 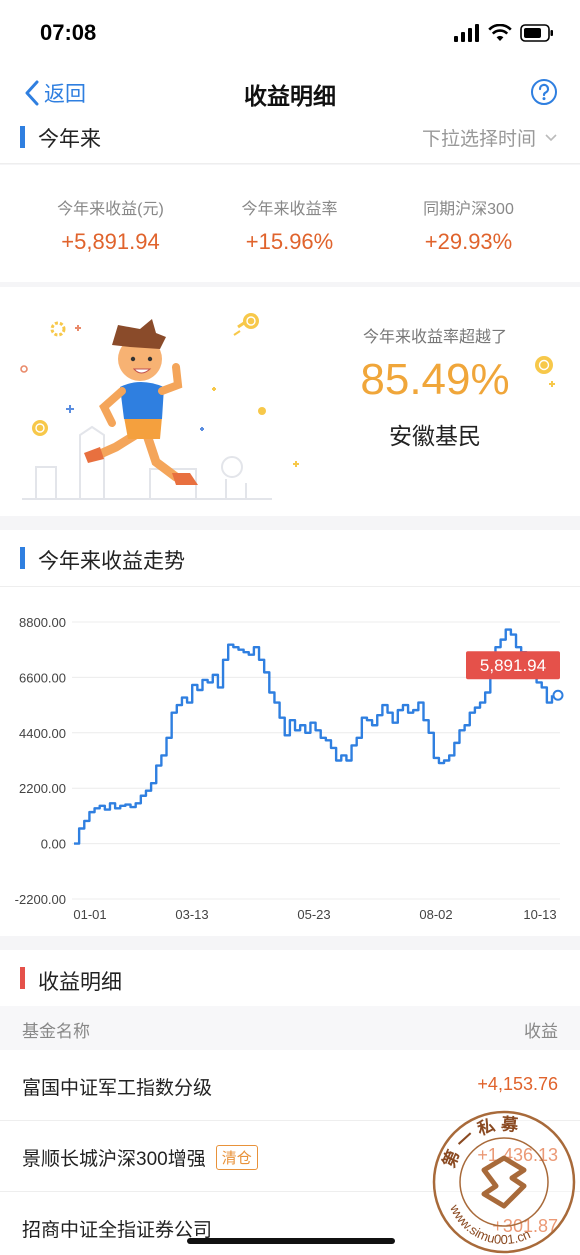 What do you see at coordinates (110, 209) in the screenshot?
I see `stat-label: 今年来收益(元)` at bounding box center [110, 209].